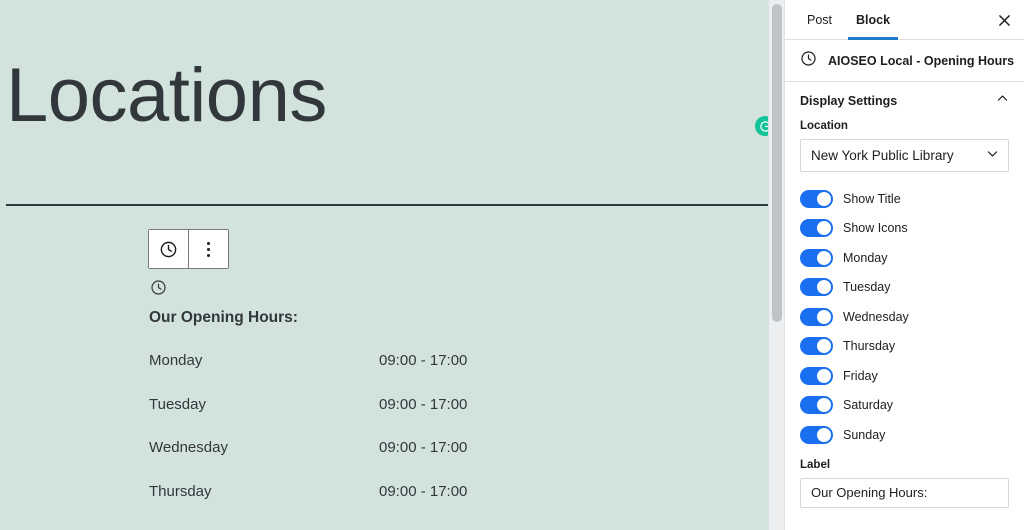 The width and height of the screenshot is (1024, 530). I want to click on tab-post-label: Post, so click(820, 19).